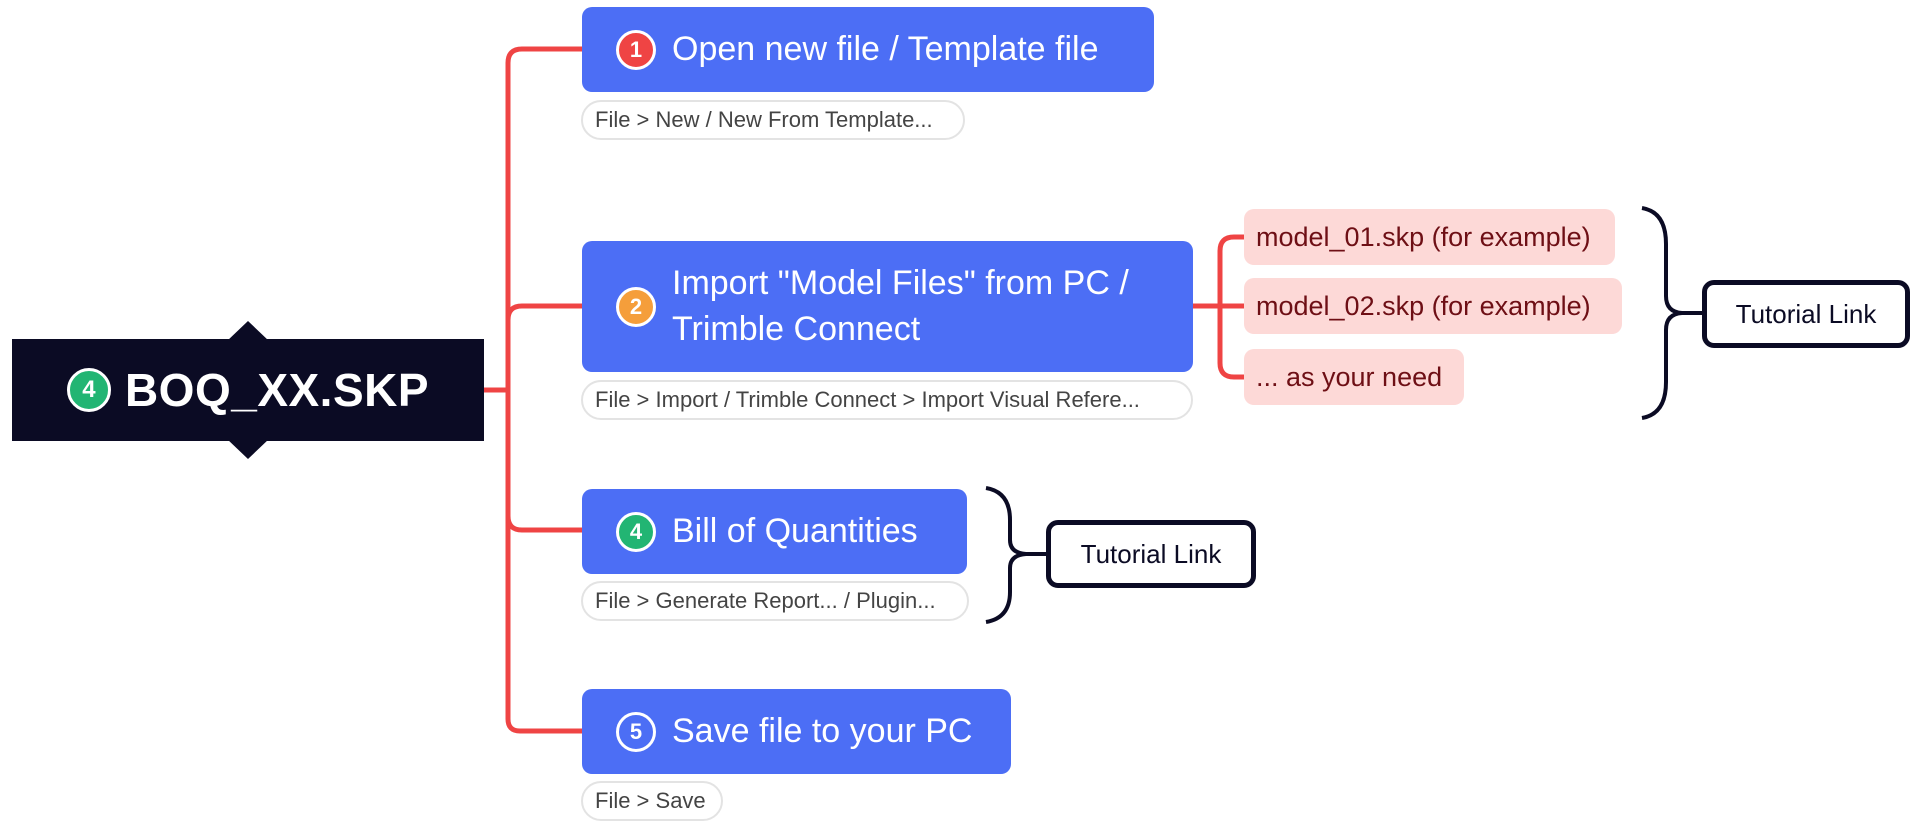 Image resolution: width=1912 pixels, height=821 pixels. I want to click on topic-label: Open new file / Template file, so click(885, 48).